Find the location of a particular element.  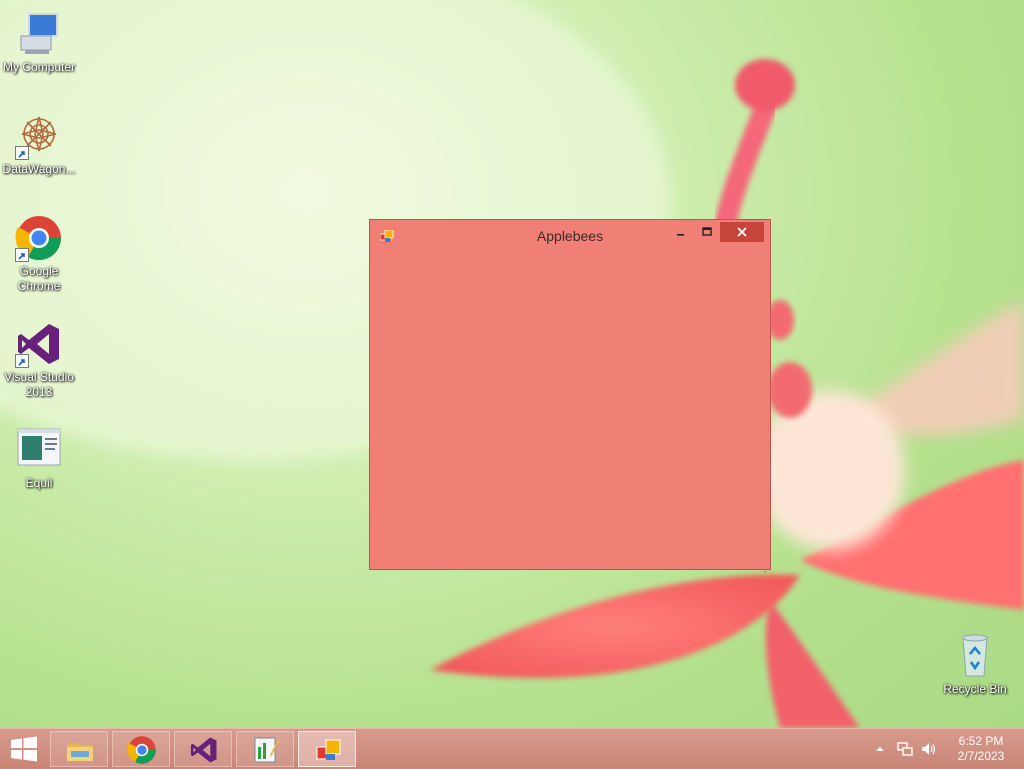

network-icon is located at coordinates (905, 749).